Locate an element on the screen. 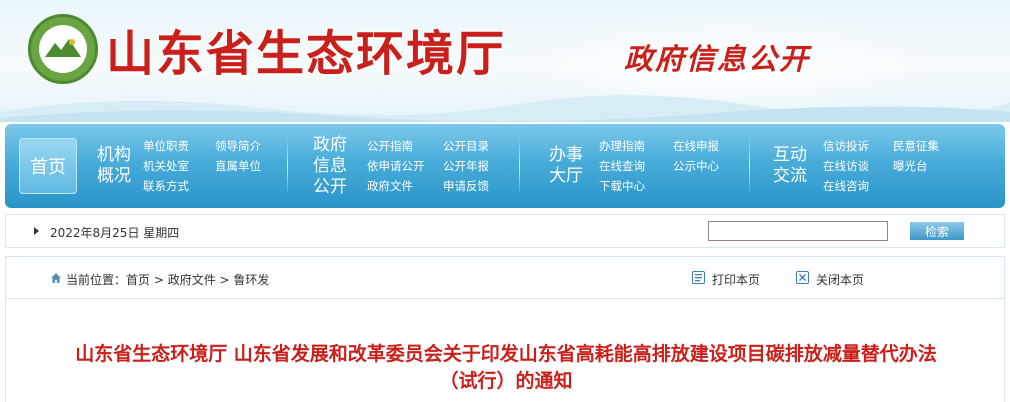  nav-link: 曝光台 is located at coordinates (916, 166).